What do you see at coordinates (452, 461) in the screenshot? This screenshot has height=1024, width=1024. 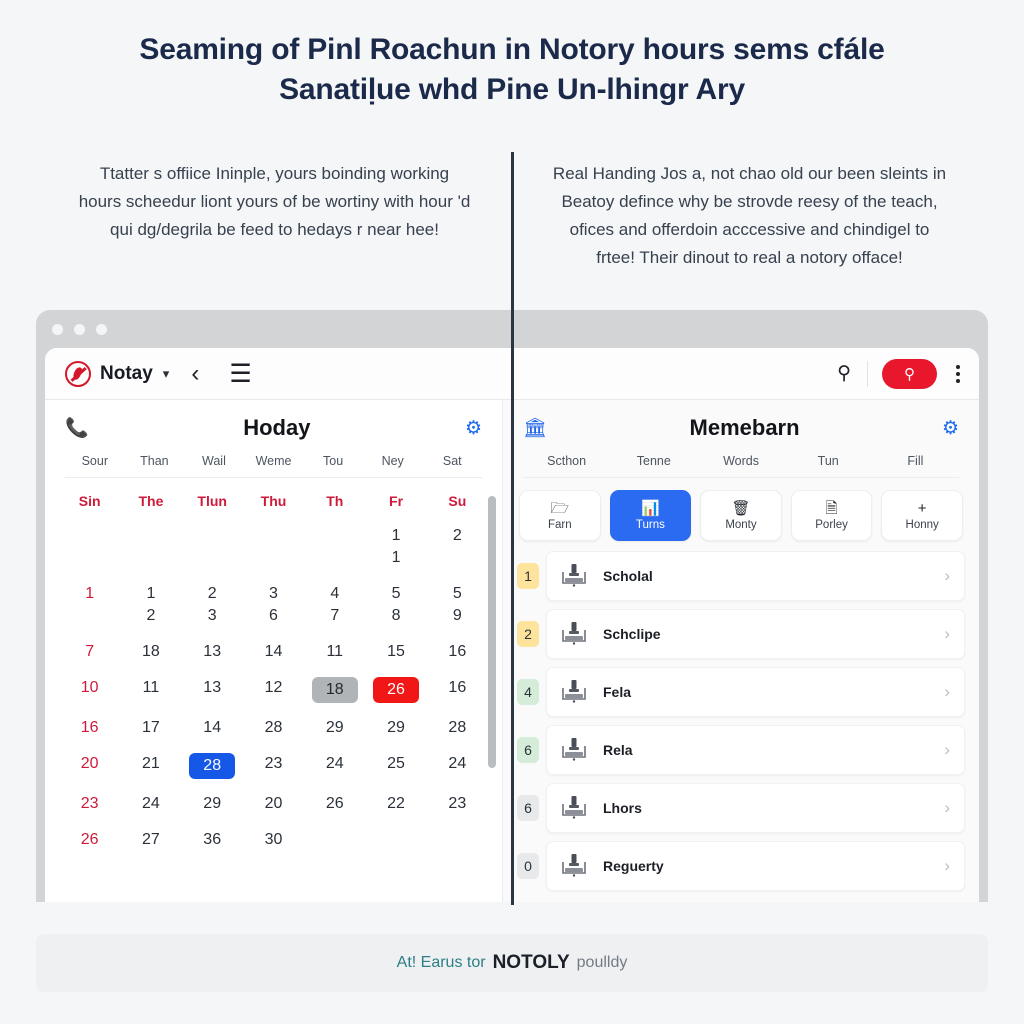 I see `calendar-sublabel-6: Sat` at bounding box center [452, 461].